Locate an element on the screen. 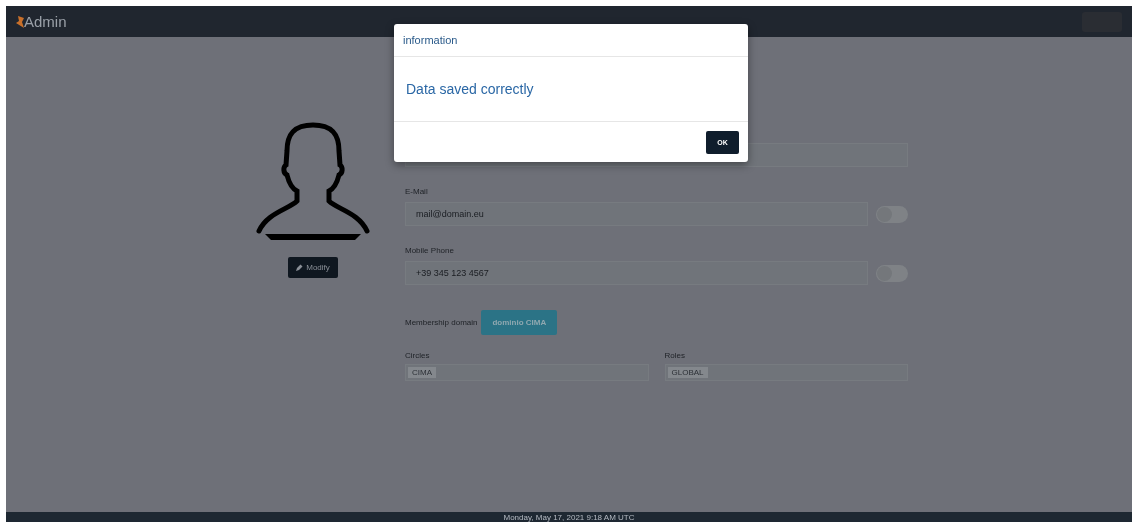 Image resolution: width=1132 pixels, height=522 pixels. tag: GLOBAL is located at coordinates (687, 372).